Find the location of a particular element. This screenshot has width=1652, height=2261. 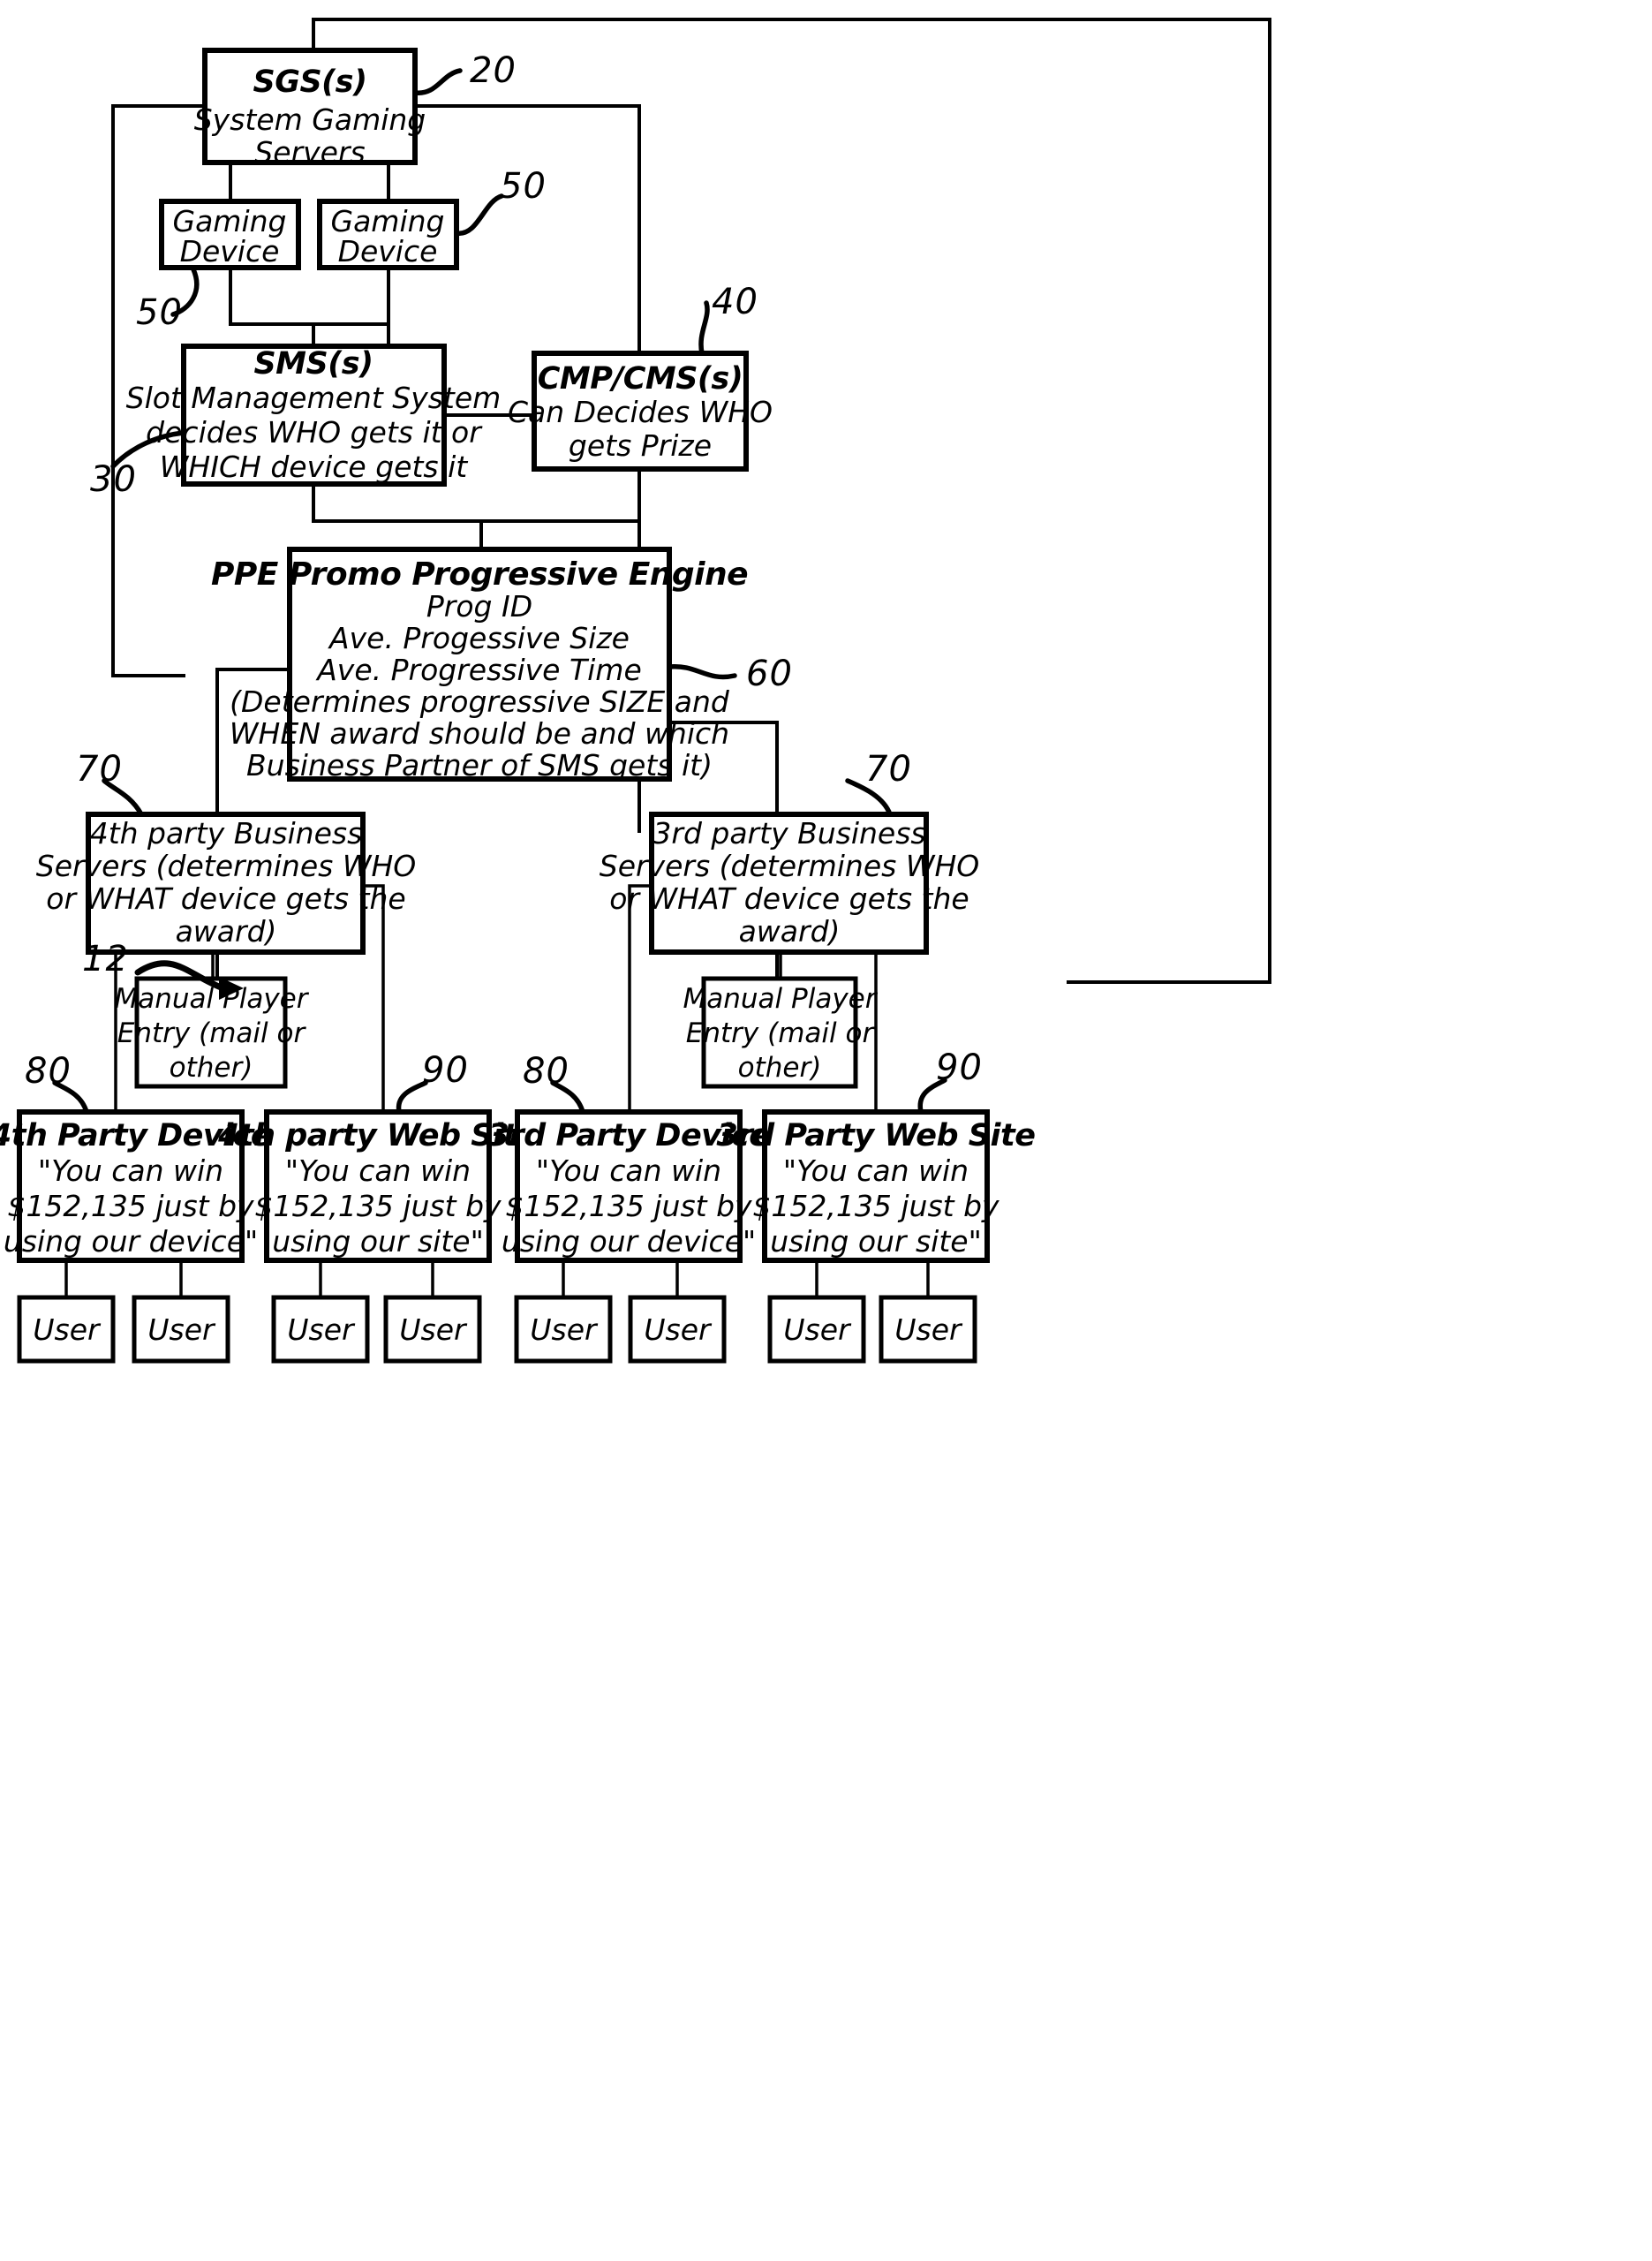

node-4th-party-servers-line-2: Servers (determines WHO is located at coordinates (226, 866).